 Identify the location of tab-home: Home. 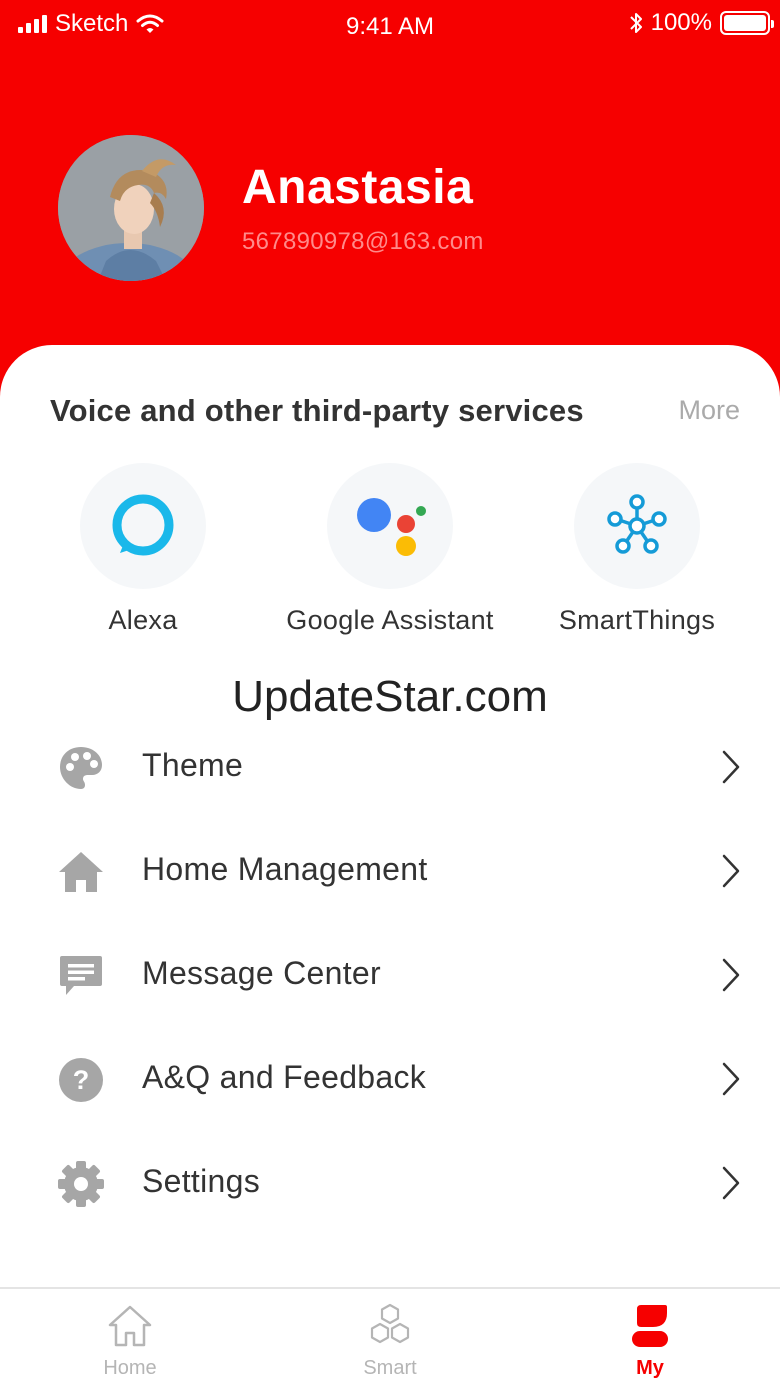
(130, 1338).